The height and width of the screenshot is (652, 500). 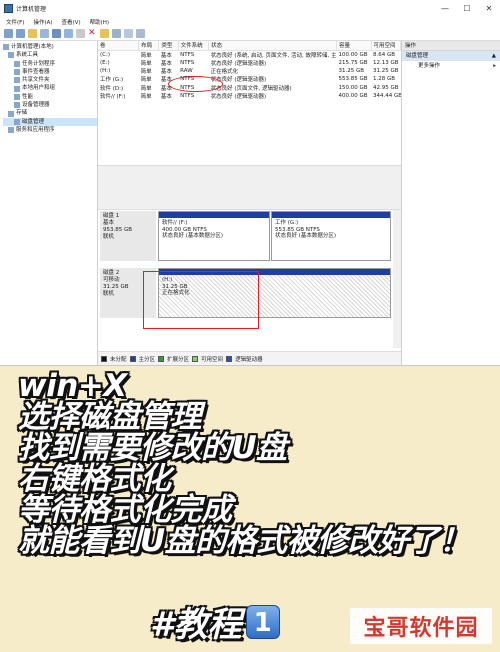 What do you see at coordinates (494, 66) in the screenshot?
I see `chevron-right-icon: ▸` at bounding box center [494, 66].